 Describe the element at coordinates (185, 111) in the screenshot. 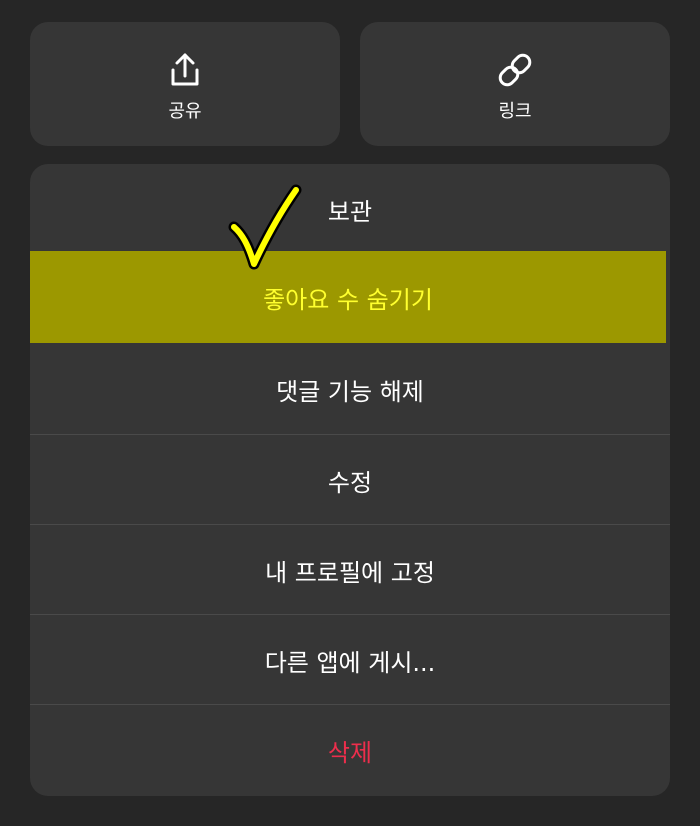

I see `share-label: 공유` at that location.